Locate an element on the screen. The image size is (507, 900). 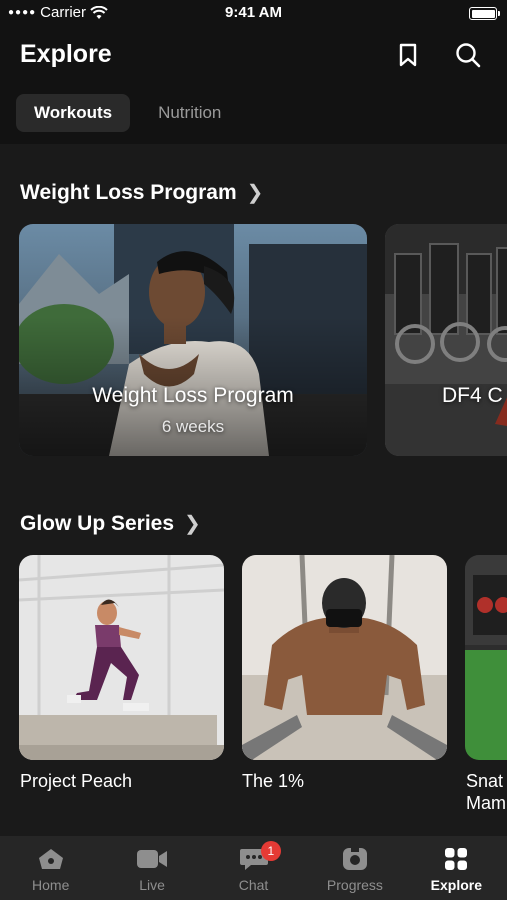
category-tabs: Workouts Nutrition is located at coordinates (127, 113).